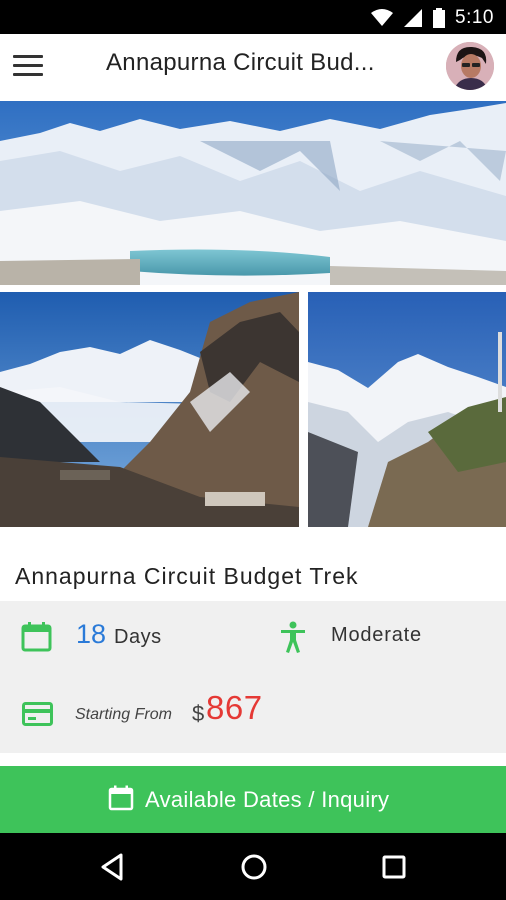 The width and height of the screenshot is (506, 900). What do you see at coordinates (198, 713) in the screenshot?
I see `price-currency: $` at bounding box center [198, 713].